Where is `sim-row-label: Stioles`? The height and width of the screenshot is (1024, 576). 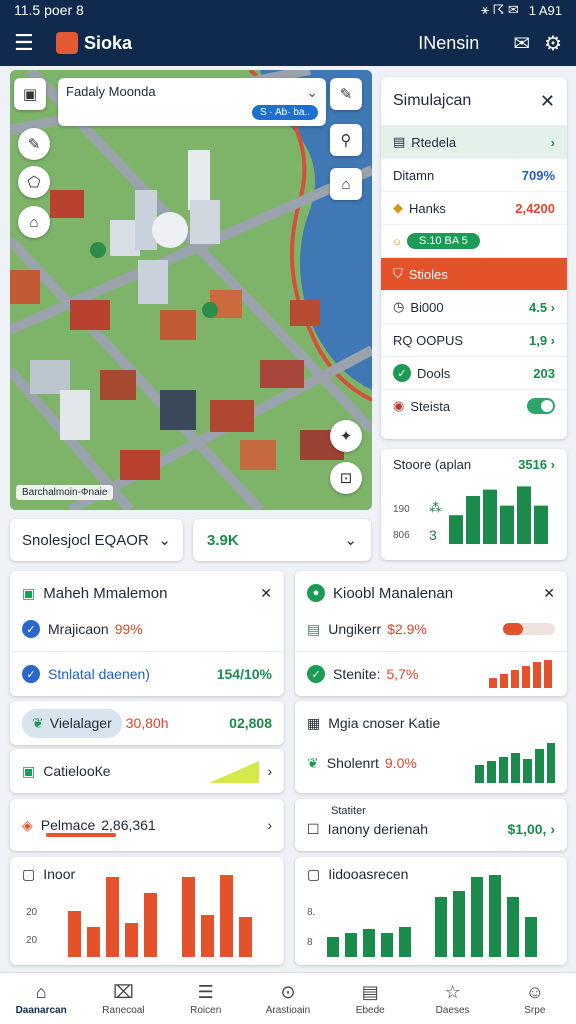 sim-row-label: Stioles is located at coordinates (428, 274).